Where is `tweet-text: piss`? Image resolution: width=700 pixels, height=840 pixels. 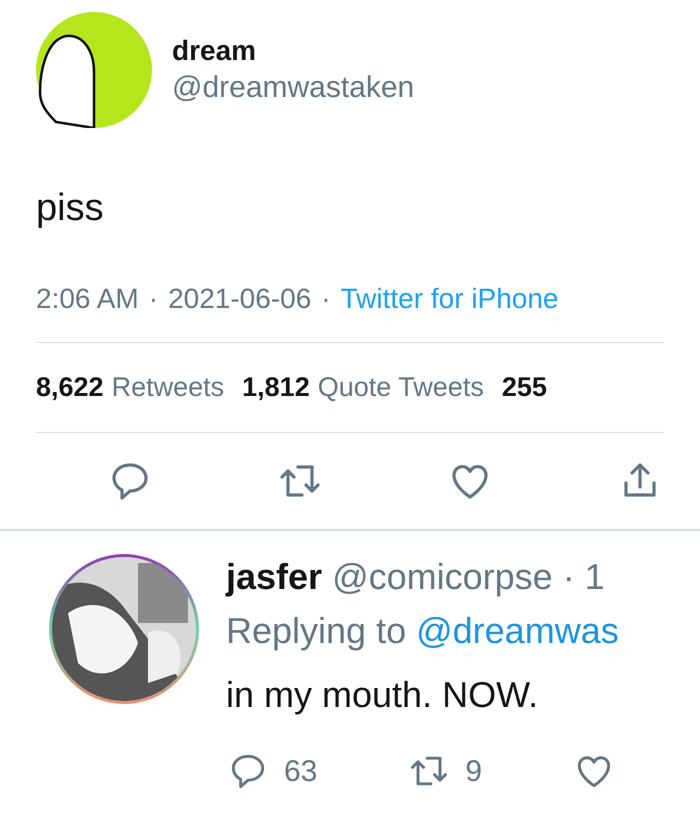 tweet-text: piss is located at coordinates (70, 208).